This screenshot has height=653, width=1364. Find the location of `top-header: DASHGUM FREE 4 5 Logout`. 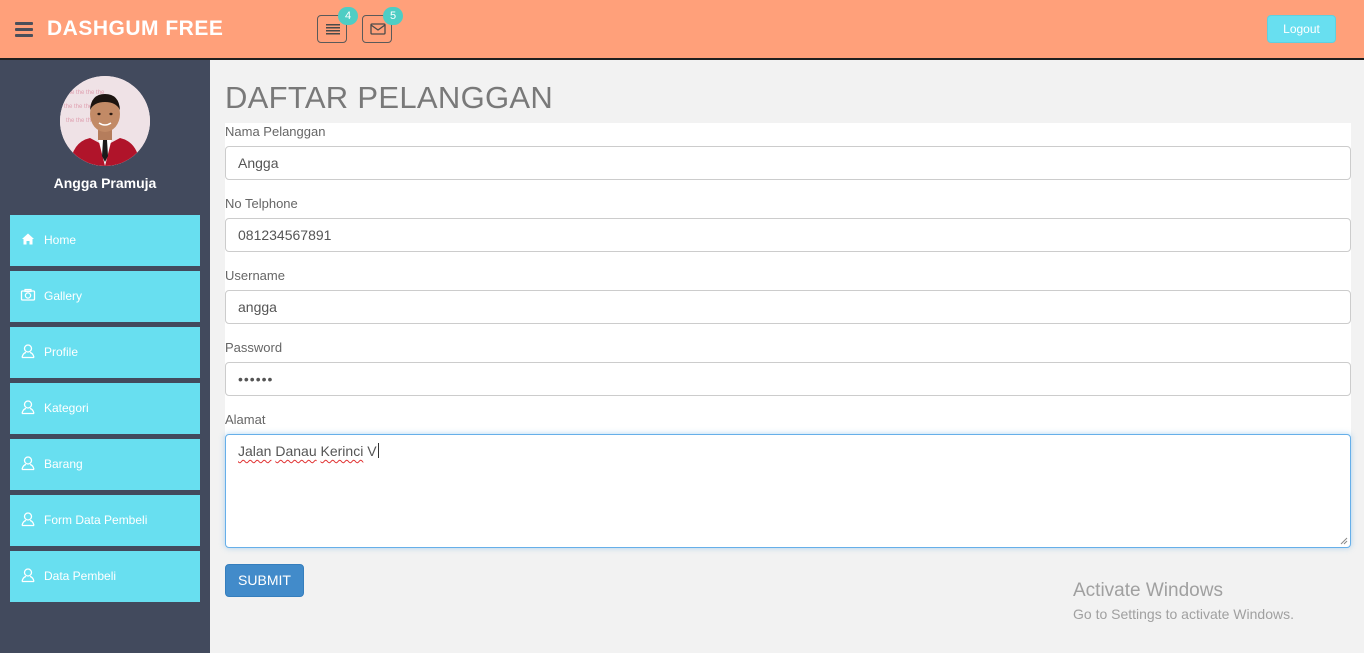

top-header: DASHGUM FREE 4 5 Logout is located at coordinates (682, 30).